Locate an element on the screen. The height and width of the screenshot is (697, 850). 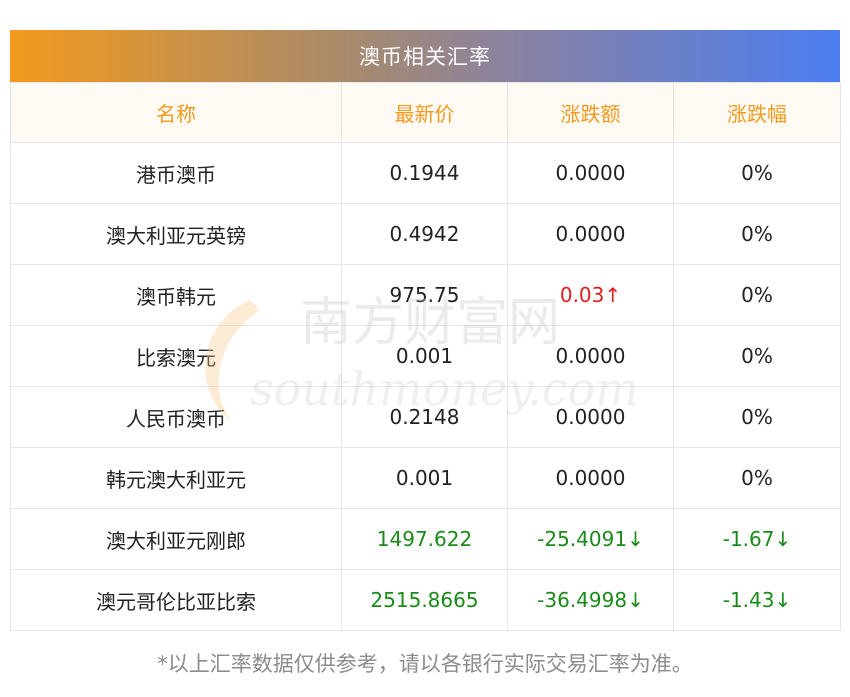
cell-price: 0.2148 is located at coordinates (424, 417).